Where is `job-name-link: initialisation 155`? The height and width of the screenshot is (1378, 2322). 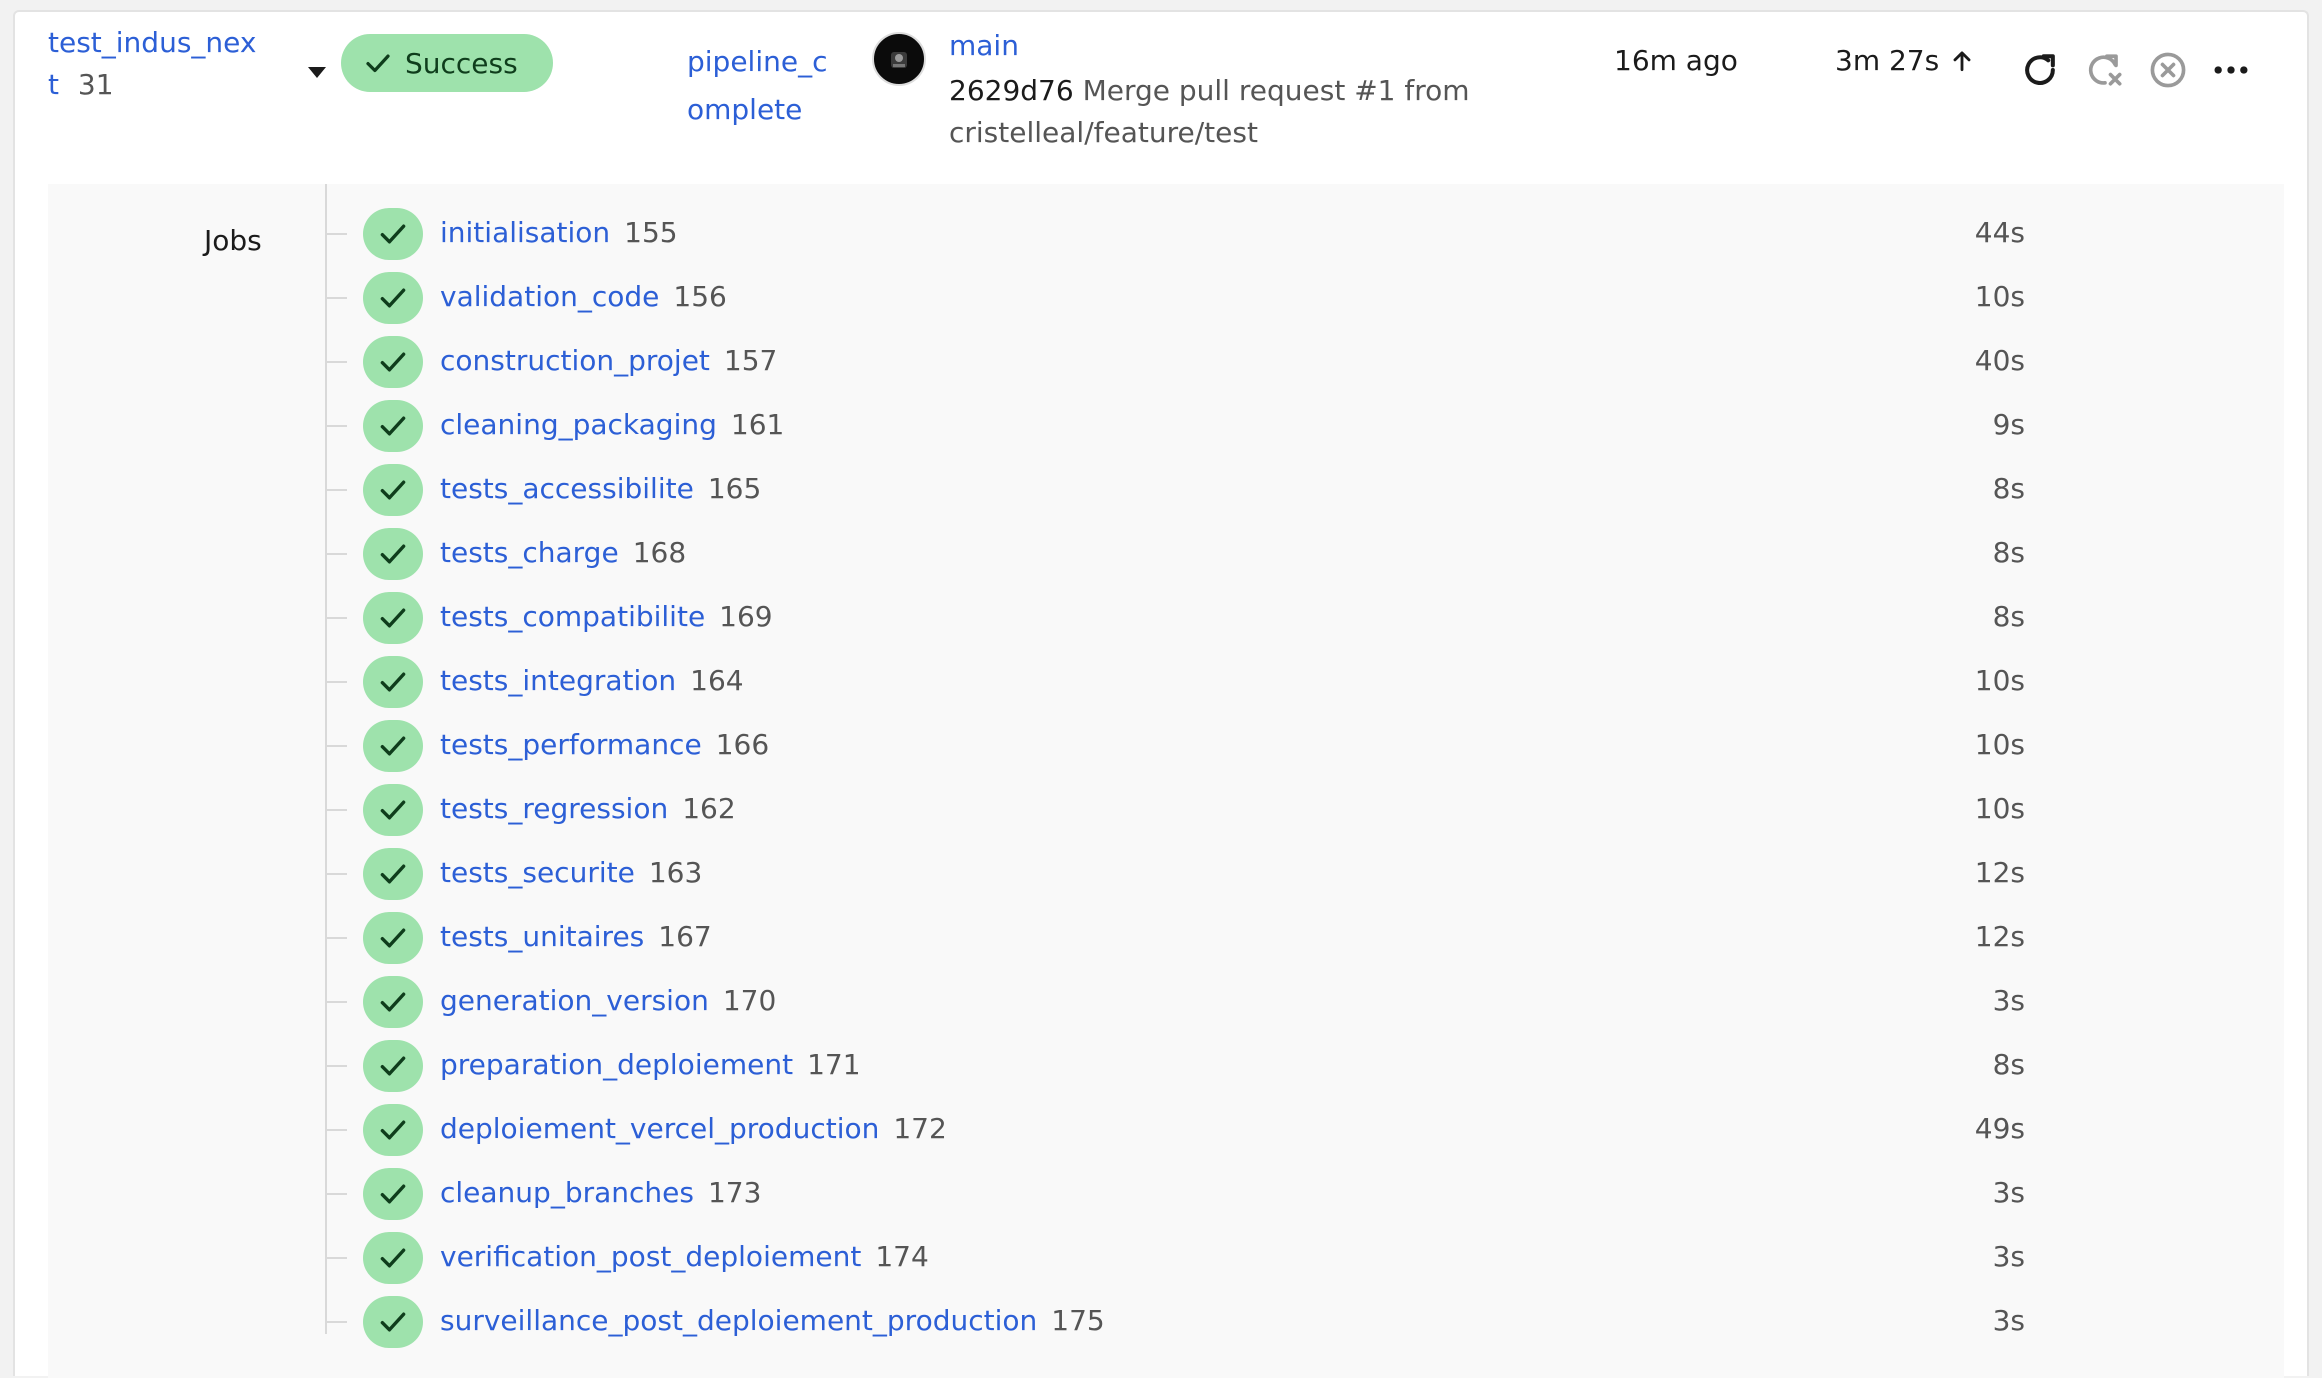
job-name-link: initialisation 155 is located at coordinates (559, 232).